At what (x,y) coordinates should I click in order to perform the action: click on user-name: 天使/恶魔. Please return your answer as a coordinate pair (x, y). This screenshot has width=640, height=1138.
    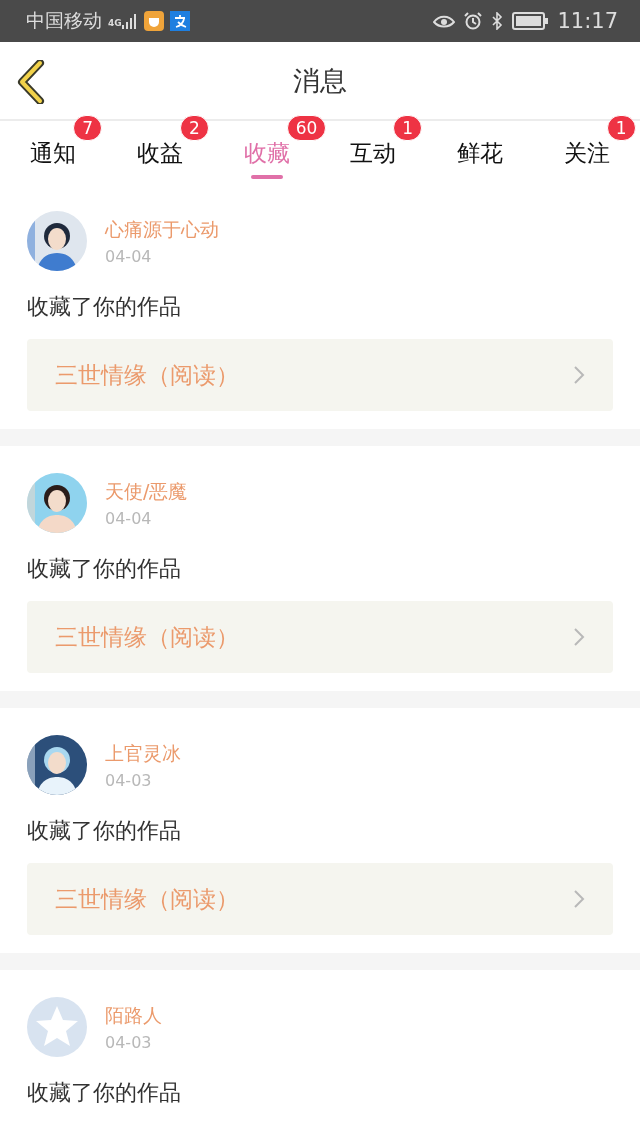
    Looking at the image, I should click on (146, 491).